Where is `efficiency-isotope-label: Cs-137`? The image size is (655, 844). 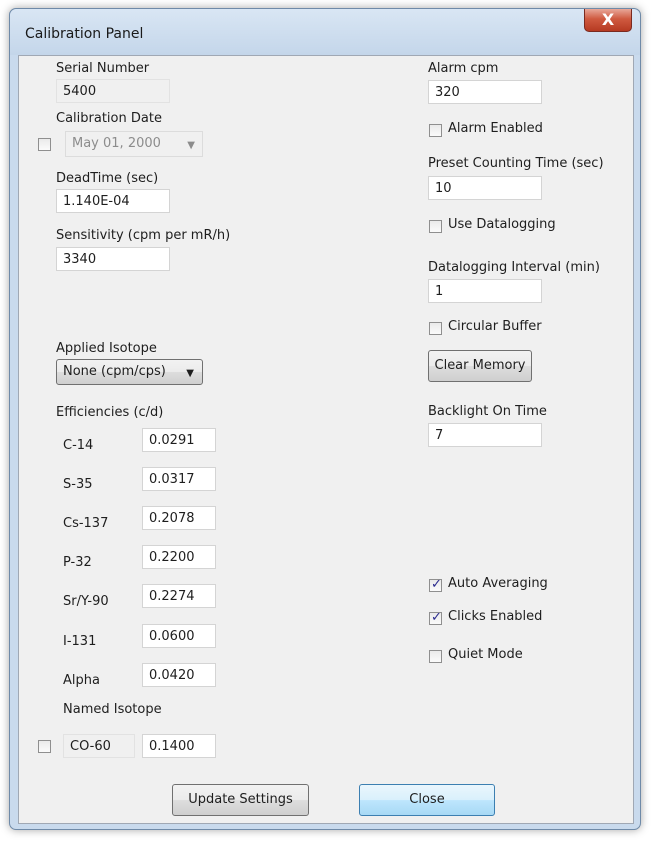
efficiency-isotope-label: Cs-137 is located at coordinates (86, 523).